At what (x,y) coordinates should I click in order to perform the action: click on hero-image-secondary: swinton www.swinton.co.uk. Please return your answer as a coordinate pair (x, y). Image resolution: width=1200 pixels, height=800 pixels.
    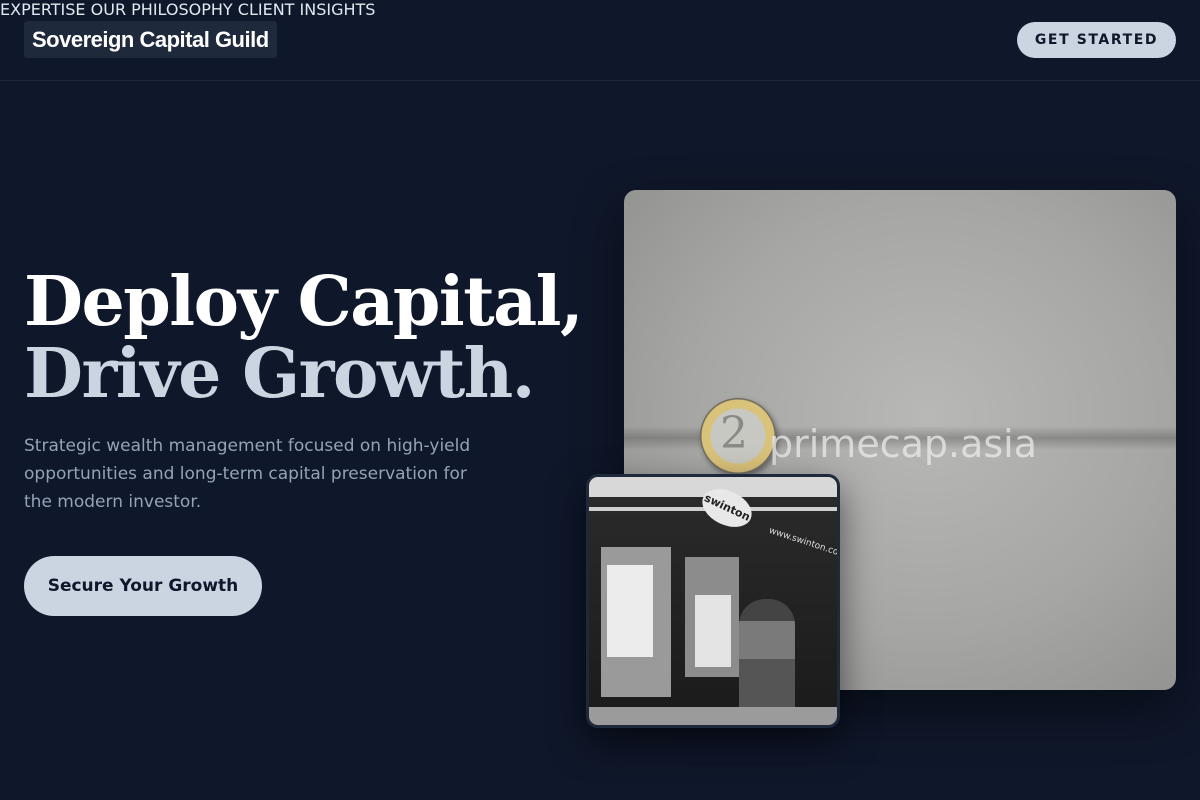
    Looking at the image, I should click on (713, 601).